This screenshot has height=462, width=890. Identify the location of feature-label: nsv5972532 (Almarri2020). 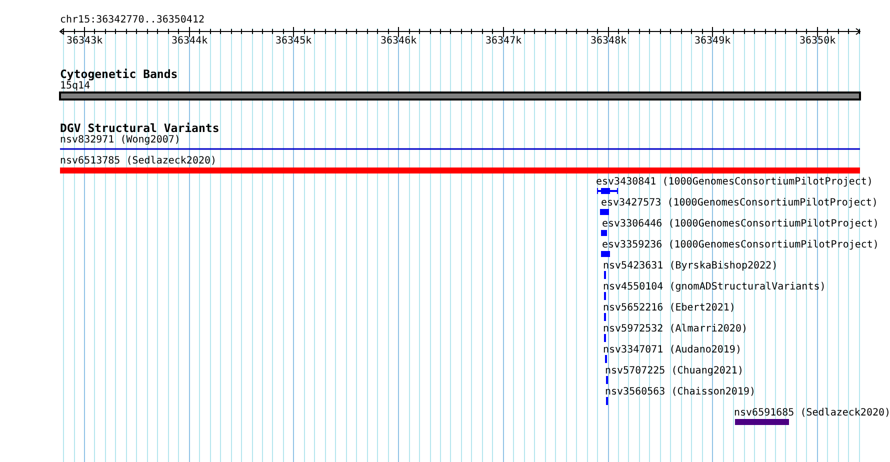
(675, 329).